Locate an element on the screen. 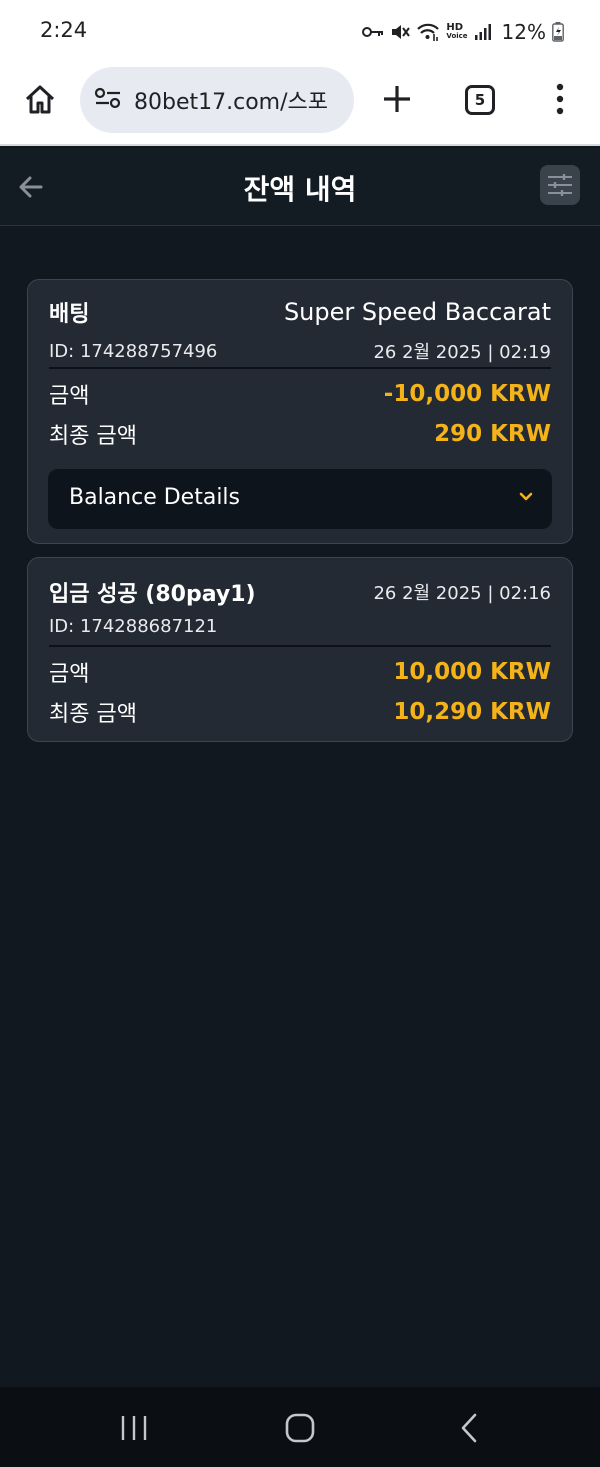 This screenshot has width=600, height=1467. hd-label: HD is located at coordinates (455, 27).